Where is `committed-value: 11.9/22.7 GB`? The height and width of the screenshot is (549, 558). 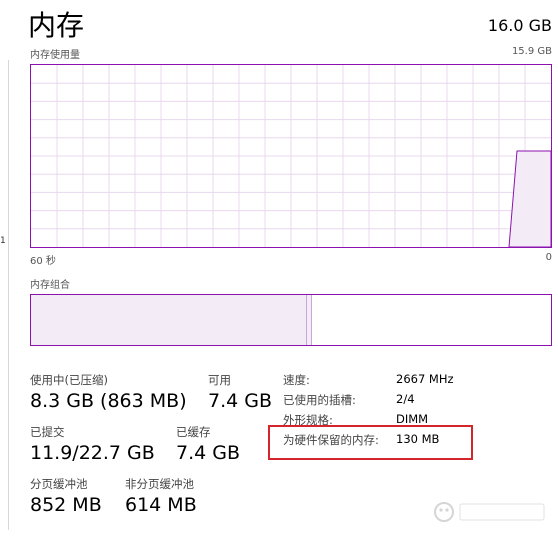 committed-value: 11.9/22.7 GB is located at coordinates (92, 453).